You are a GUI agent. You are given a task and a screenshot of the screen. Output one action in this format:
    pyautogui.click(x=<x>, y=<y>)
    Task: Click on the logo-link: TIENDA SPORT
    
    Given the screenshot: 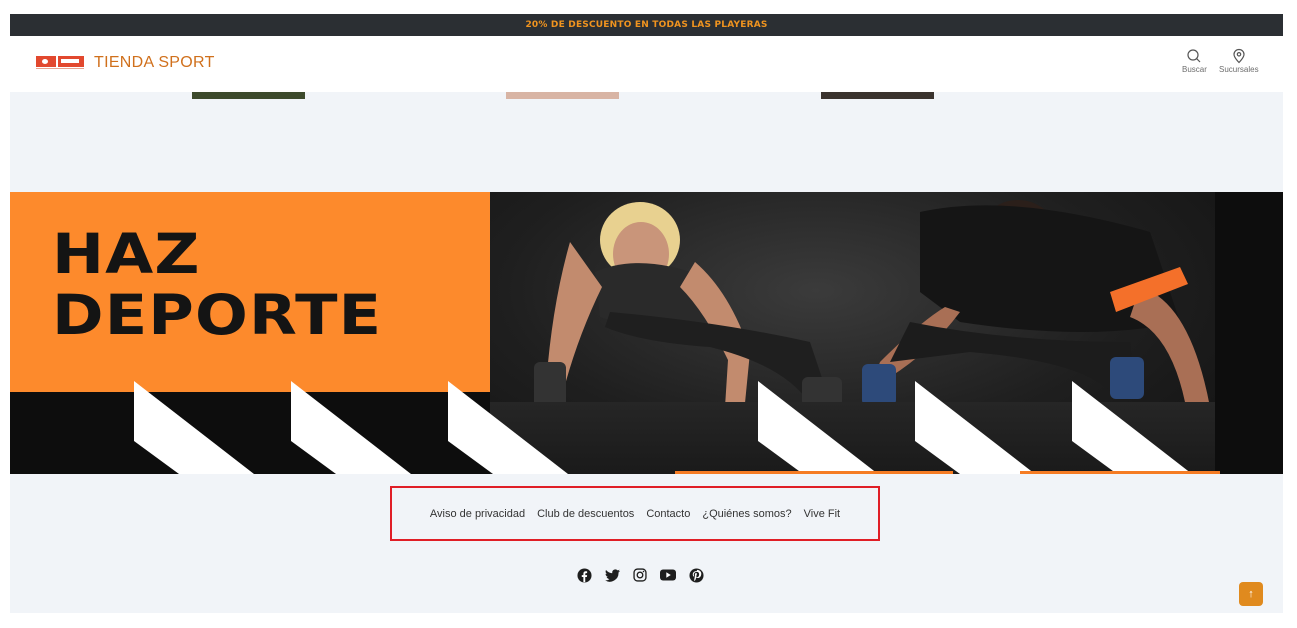 What is the action you would take?
    pyautogui.click(x=125, y=63)
    